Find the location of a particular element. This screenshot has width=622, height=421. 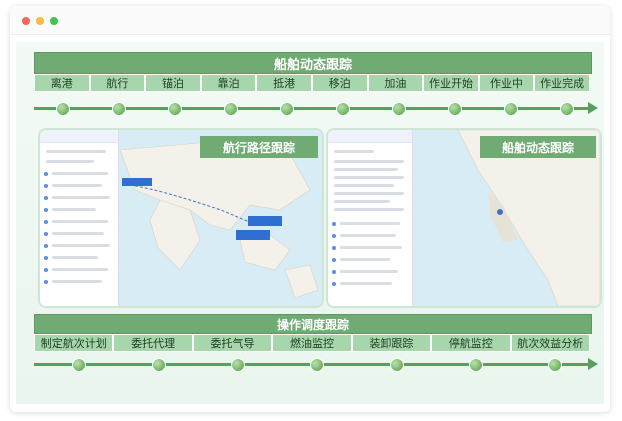

minimize-dot-icon is located at coordinates (40, 21).